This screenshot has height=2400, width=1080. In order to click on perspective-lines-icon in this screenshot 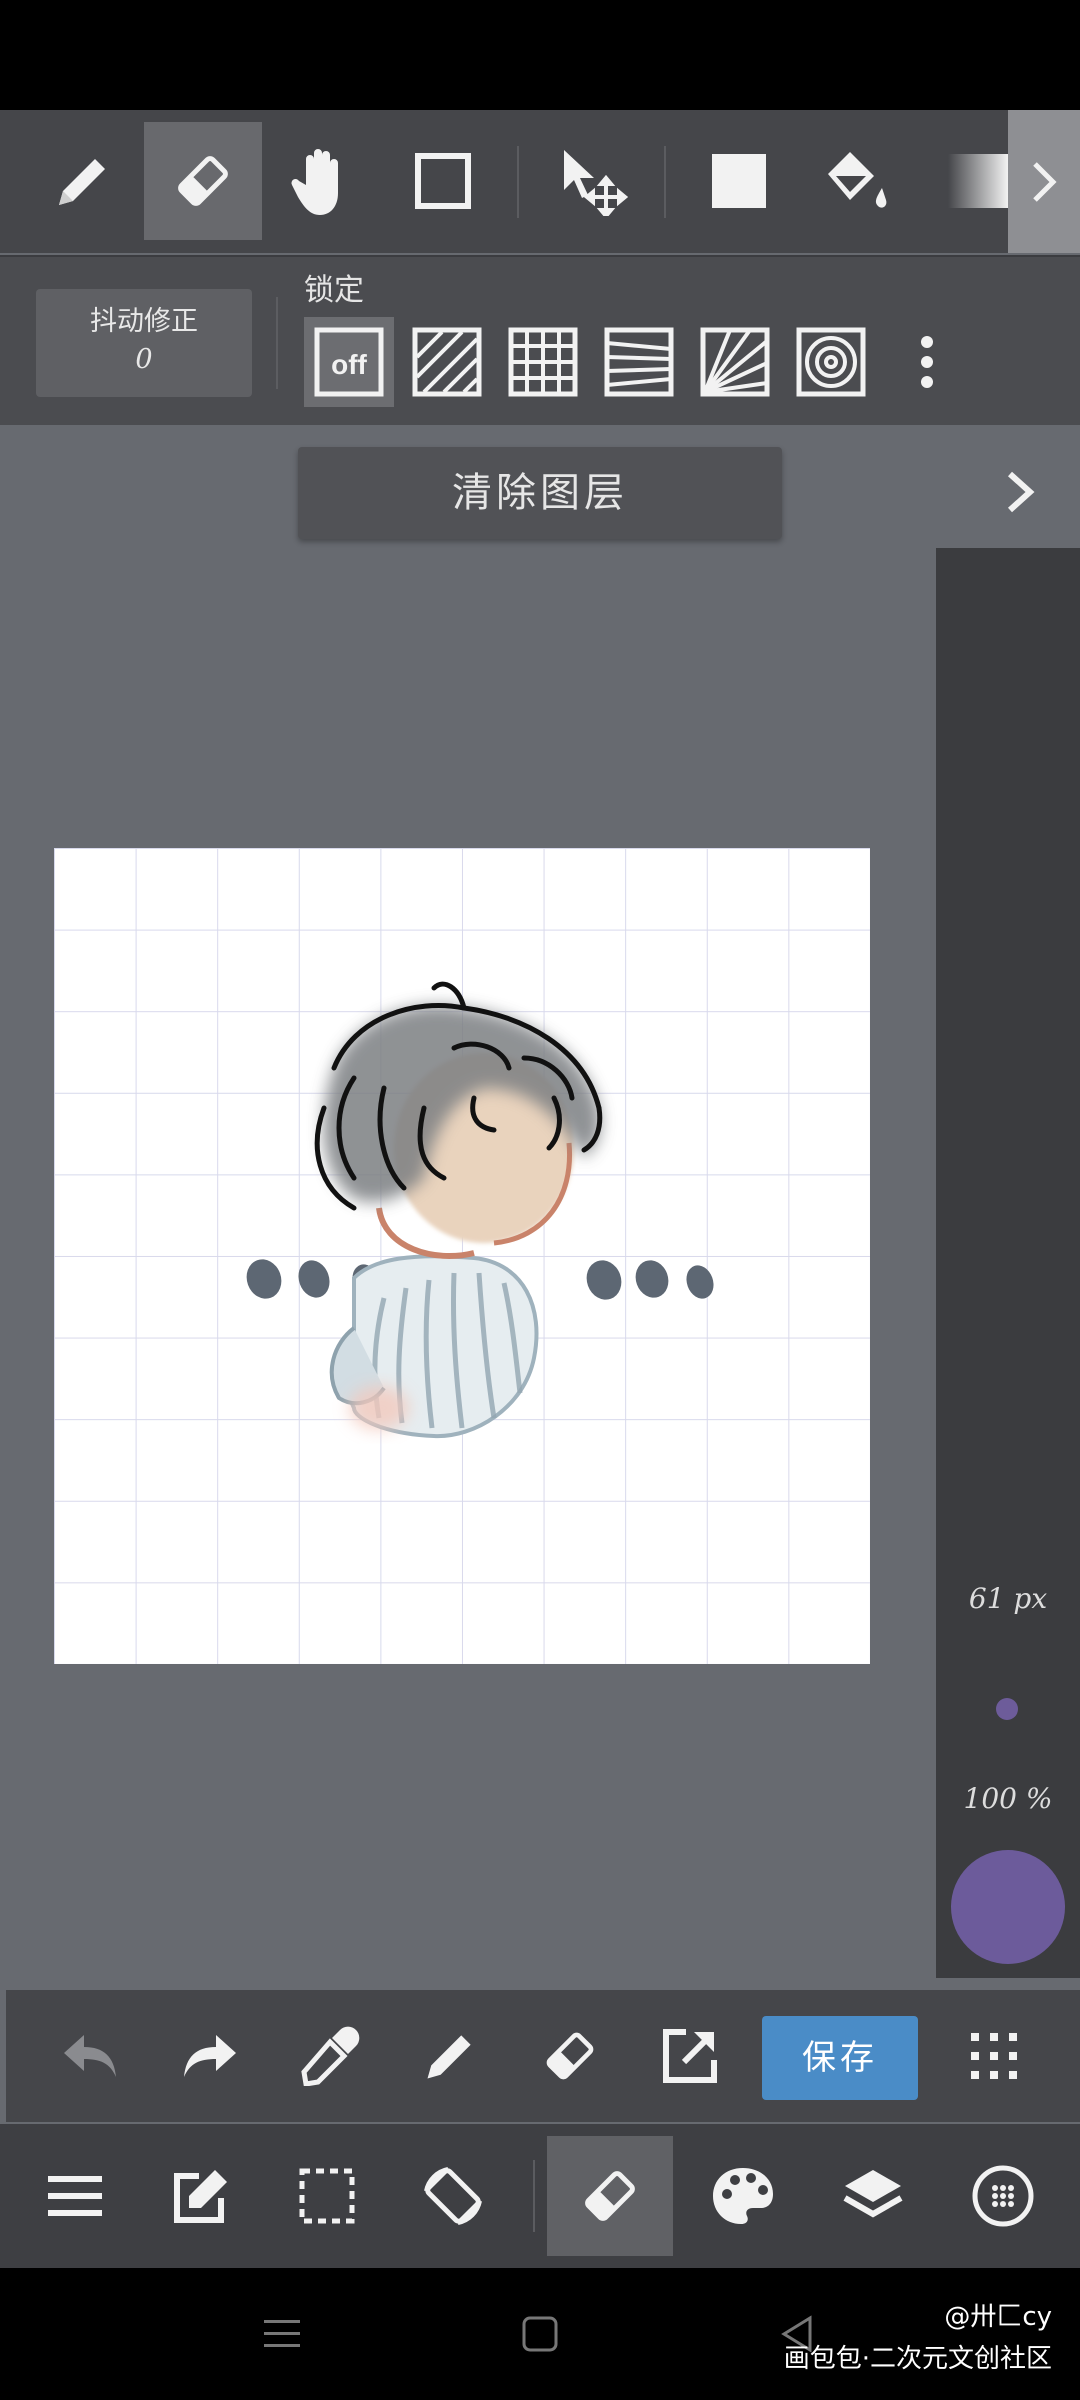, I will do `click(639, 362)`.